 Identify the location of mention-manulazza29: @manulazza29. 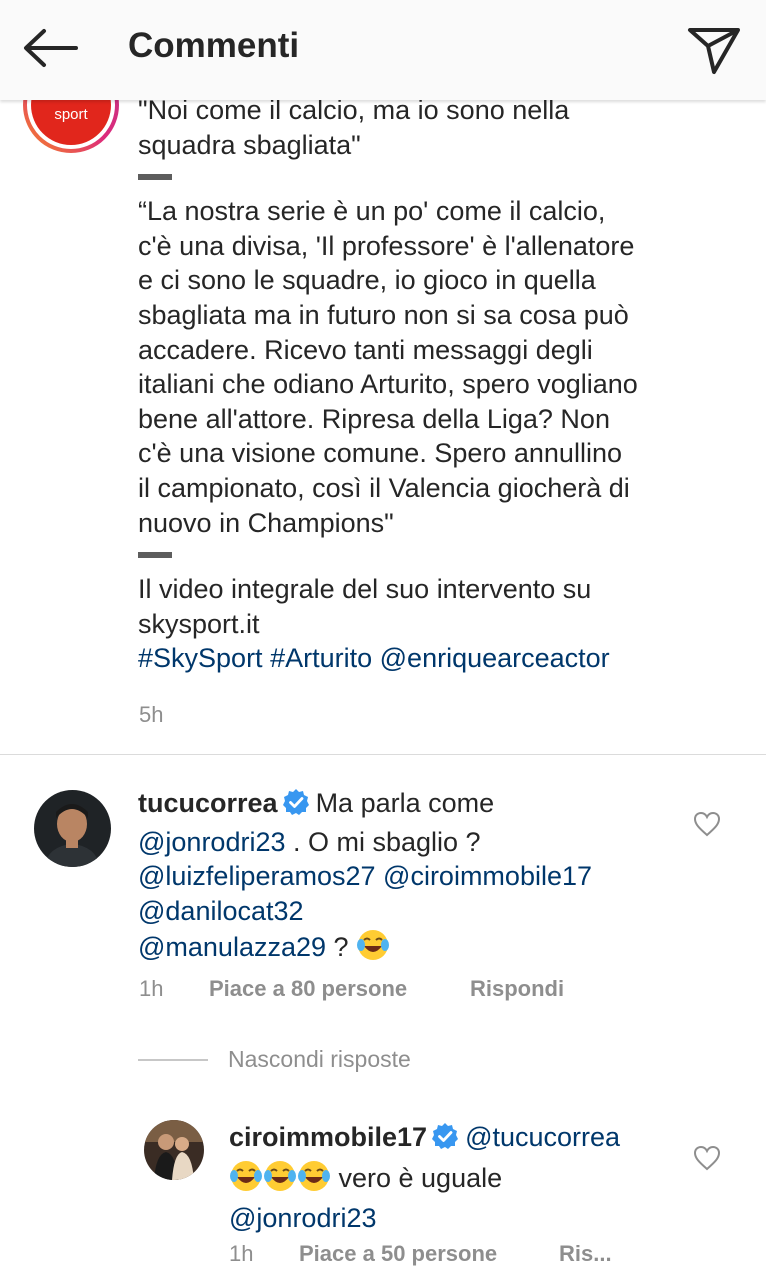
(232, 947).